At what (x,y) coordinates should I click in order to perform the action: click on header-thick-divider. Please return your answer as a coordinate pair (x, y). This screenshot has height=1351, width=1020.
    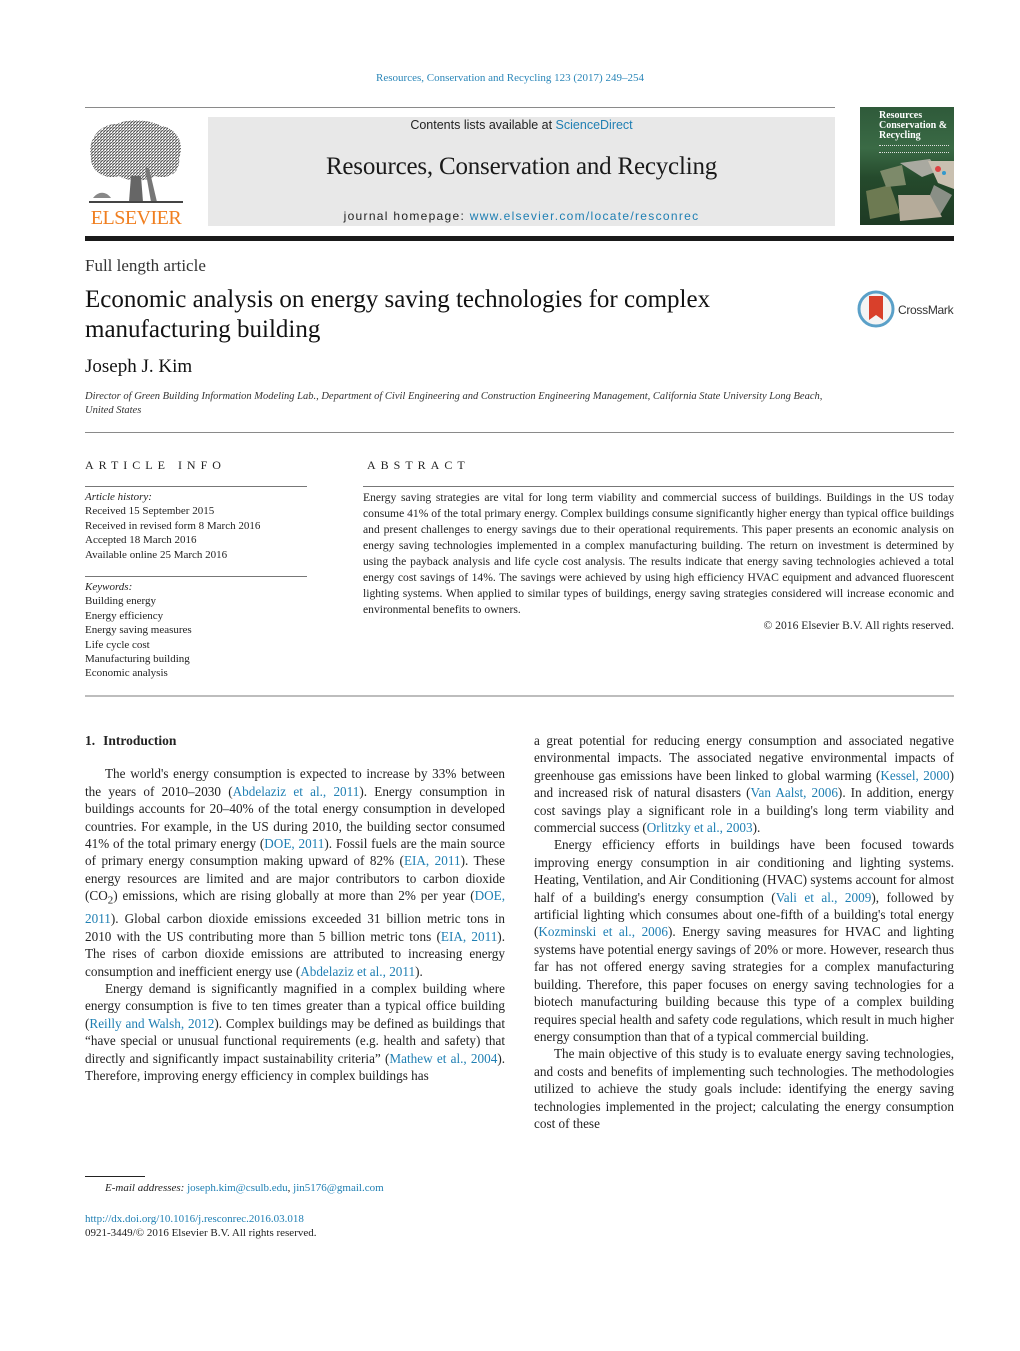
    Looking at the image, I should click on (519, 238).